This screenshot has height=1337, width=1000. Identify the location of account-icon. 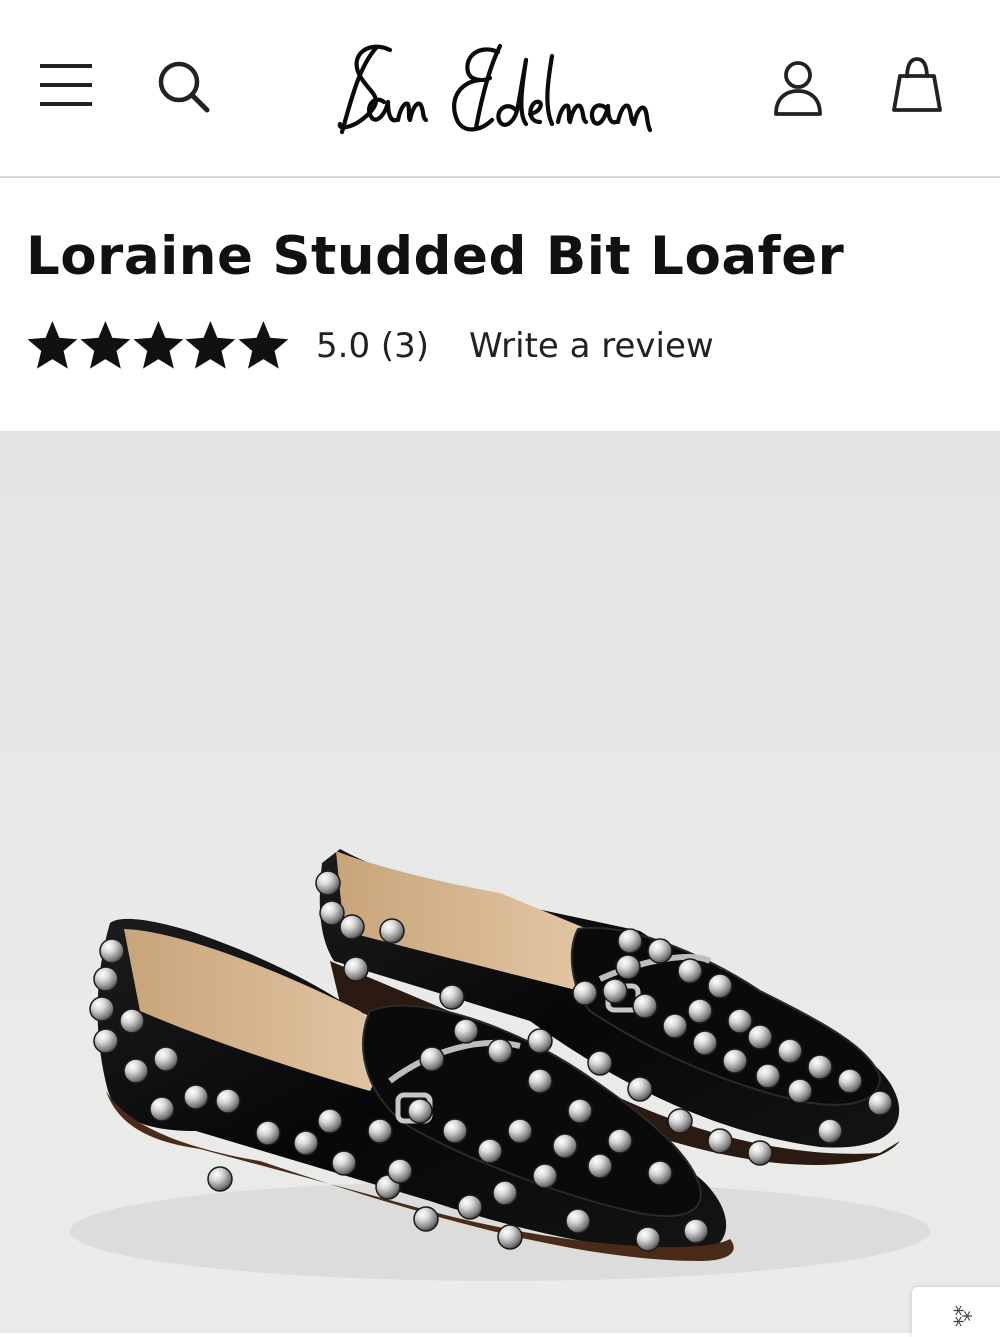
(798, 88).